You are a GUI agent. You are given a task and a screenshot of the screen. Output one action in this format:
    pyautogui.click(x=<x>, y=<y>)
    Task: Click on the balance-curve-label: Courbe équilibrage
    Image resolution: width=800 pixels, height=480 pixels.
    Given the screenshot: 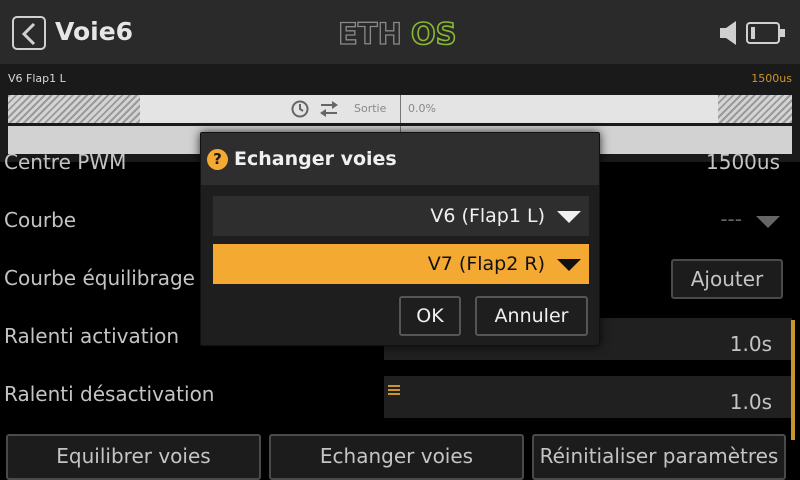 What is the action you would take?
    pyautogui.click(x=99, y=278)
    